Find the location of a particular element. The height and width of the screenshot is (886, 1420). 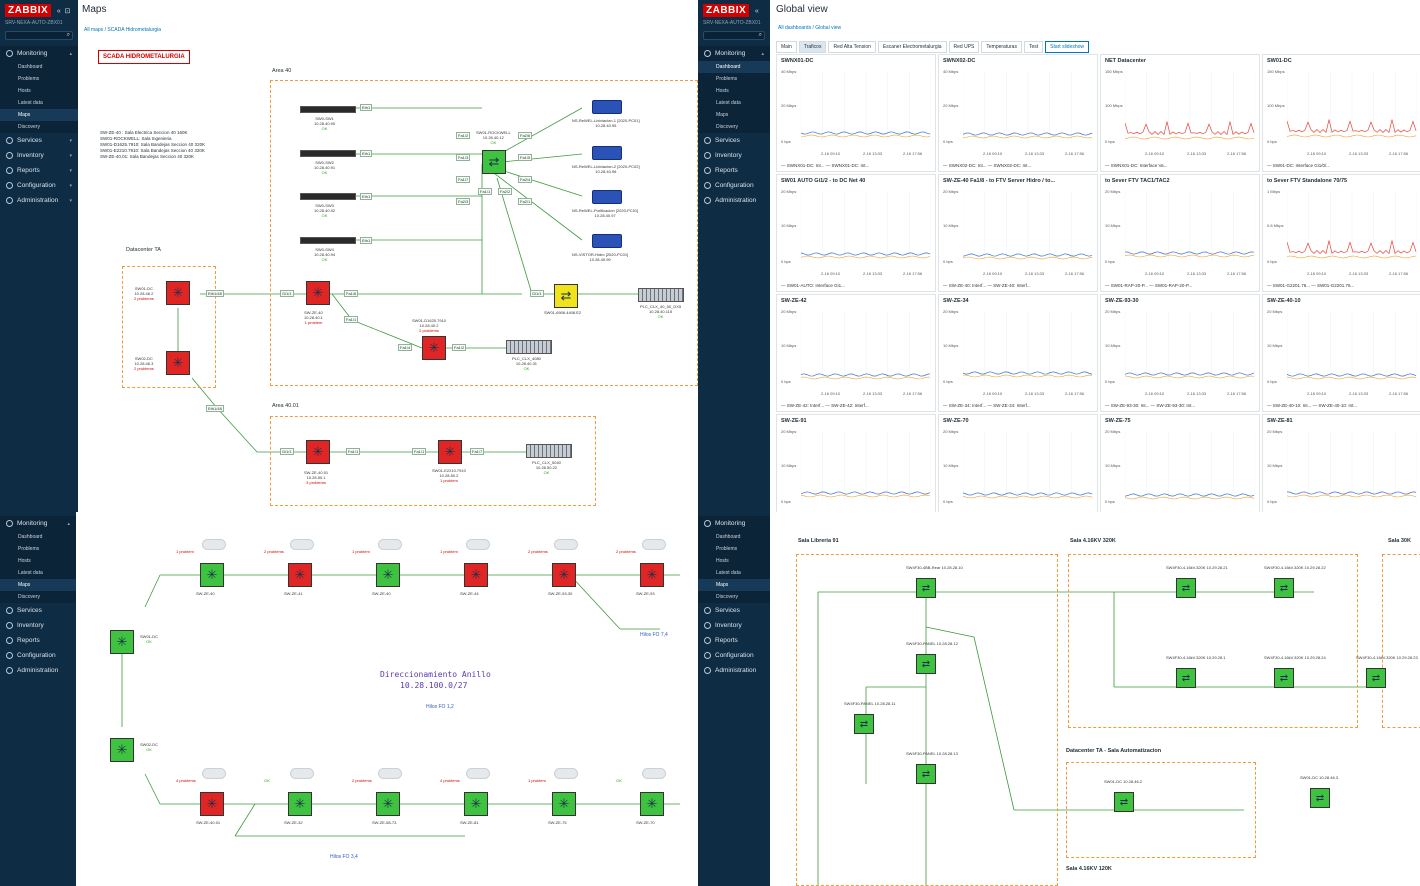

server-sw3 is located at coordinates (328, 196).